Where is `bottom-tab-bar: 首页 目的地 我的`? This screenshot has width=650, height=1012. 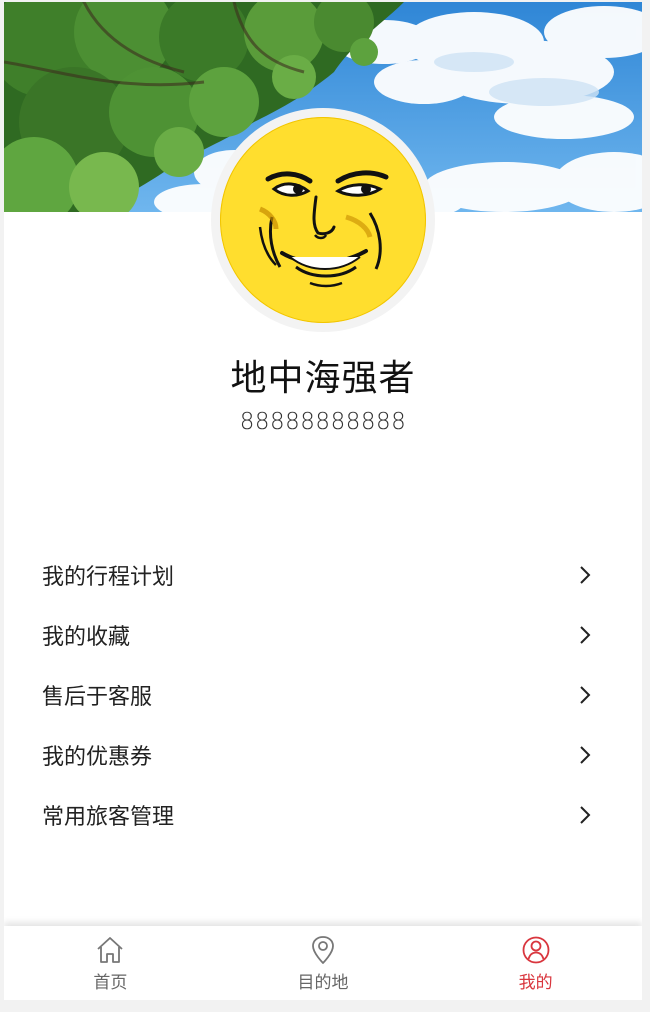
bottom-tab-bar: 首页 目的地 我的 is located at coordinates (323, 963).